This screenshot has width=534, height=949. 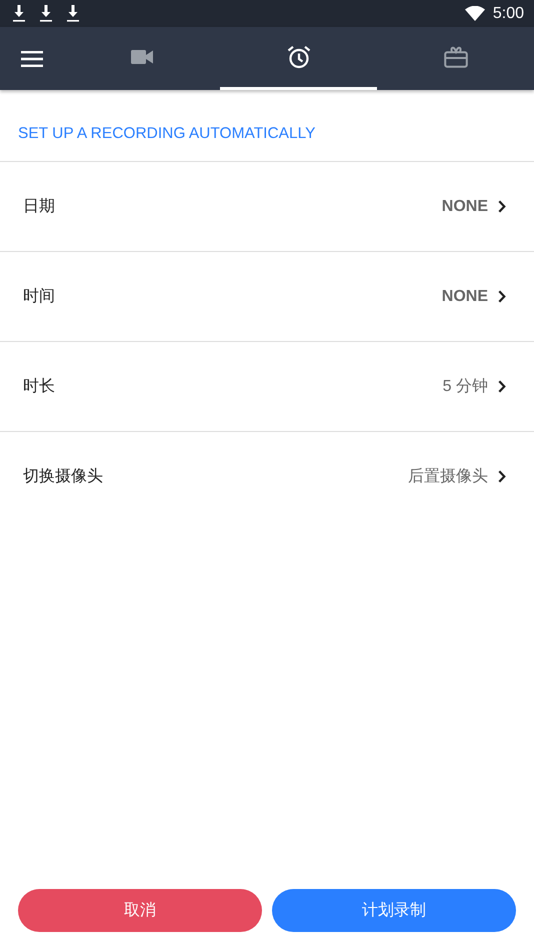 I want to click on setting-label: 日期, so click(x=39, y=206).